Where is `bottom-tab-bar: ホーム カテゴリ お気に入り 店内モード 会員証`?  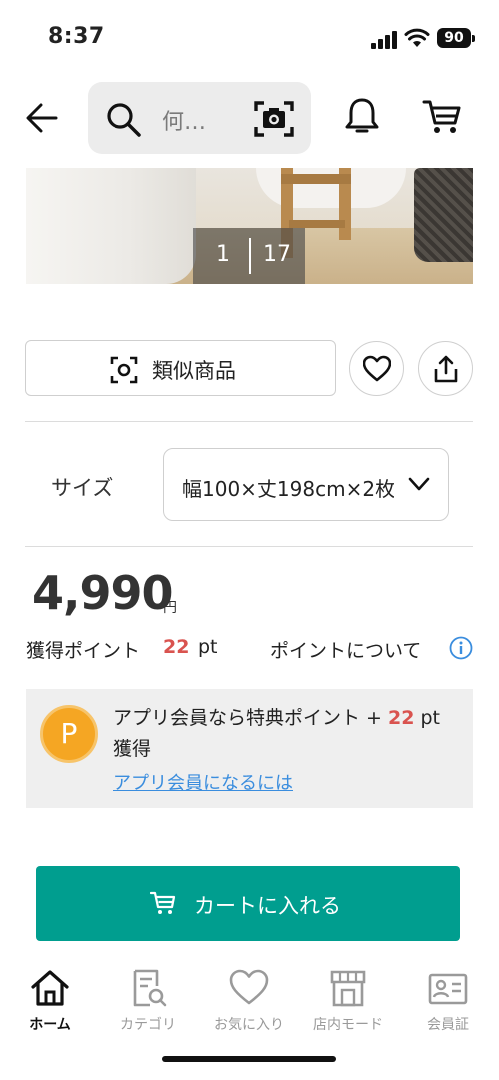 bottom-tab-bar: ホーム カテゴリ お気に入り 店内モード 会員証 is located at coordinates (249, 1000).